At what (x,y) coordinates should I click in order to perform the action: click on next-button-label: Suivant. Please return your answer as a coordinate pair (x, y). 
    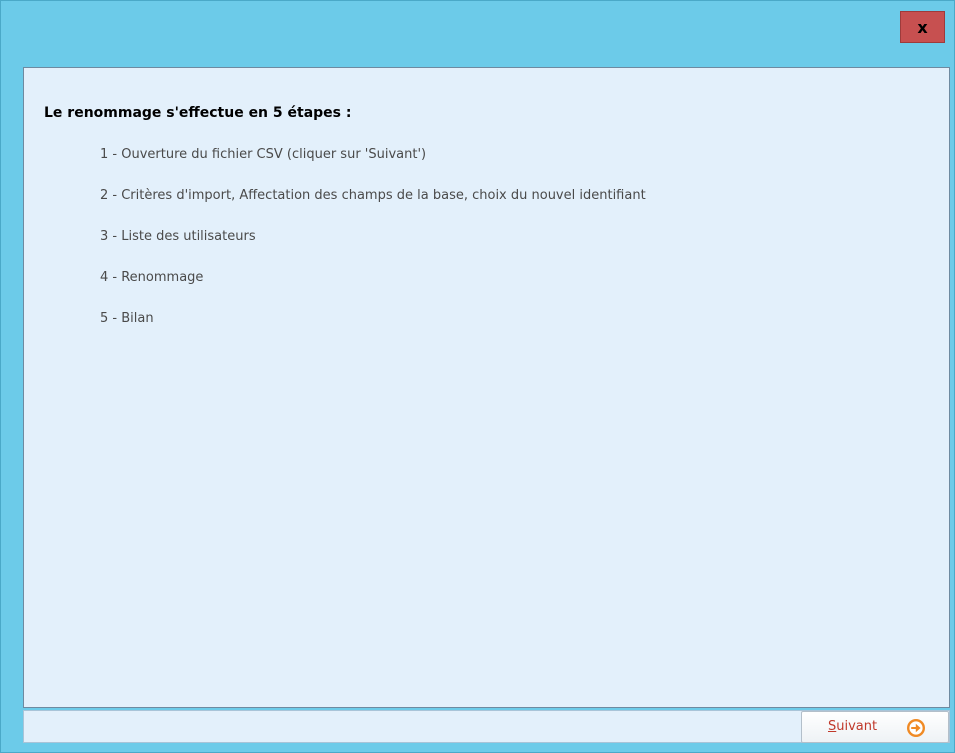
    Looking at the image, I should click on (853, 726).